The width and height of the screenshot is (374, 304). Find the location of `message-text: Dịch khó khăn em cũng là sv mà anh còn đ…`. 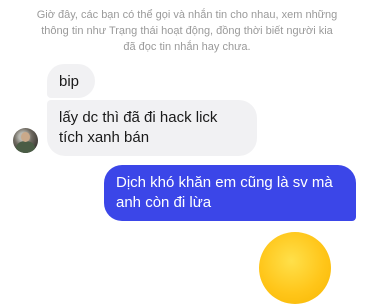

message-text: Dịch khó khăn em cũng là sv mà anh còn đ… is located at coordinates (224, 192).